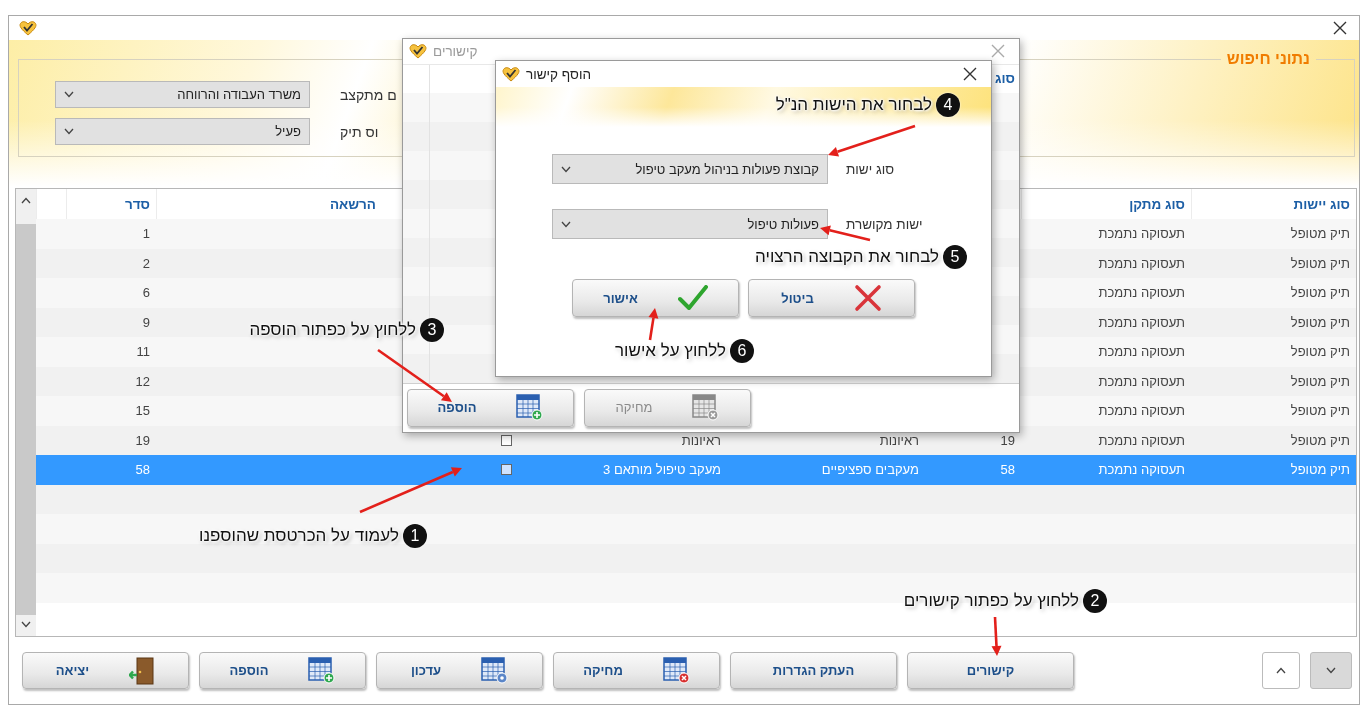 The width and height of the screenshot is (1368, 707). What do you see at coordinates (1268, 59) in the screenshot?
I see `group-title: נתוני חיפוש` at bounding box center [1268, 59].